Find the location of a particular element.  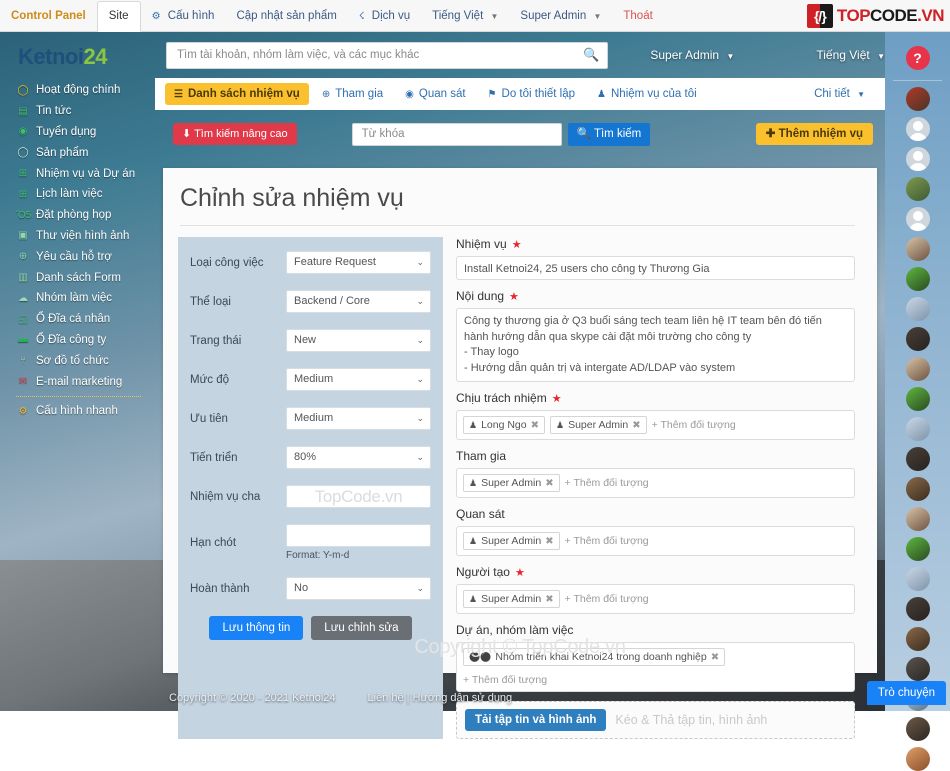

sidebar-item-11: ◱ Ổ Đĩa cá nhân is located at coordinates (77, 319).